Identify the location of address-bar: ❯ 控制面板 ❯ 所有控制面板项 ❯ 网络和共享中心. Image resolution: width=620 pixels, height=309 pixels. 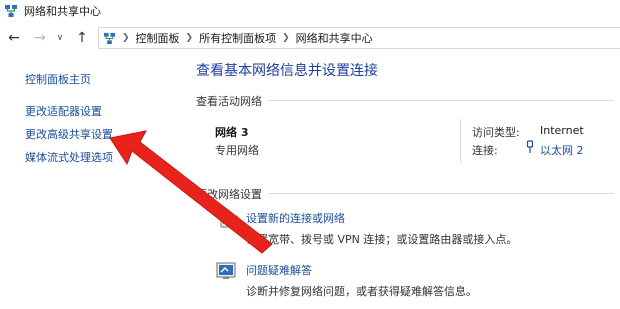
(359, 38).